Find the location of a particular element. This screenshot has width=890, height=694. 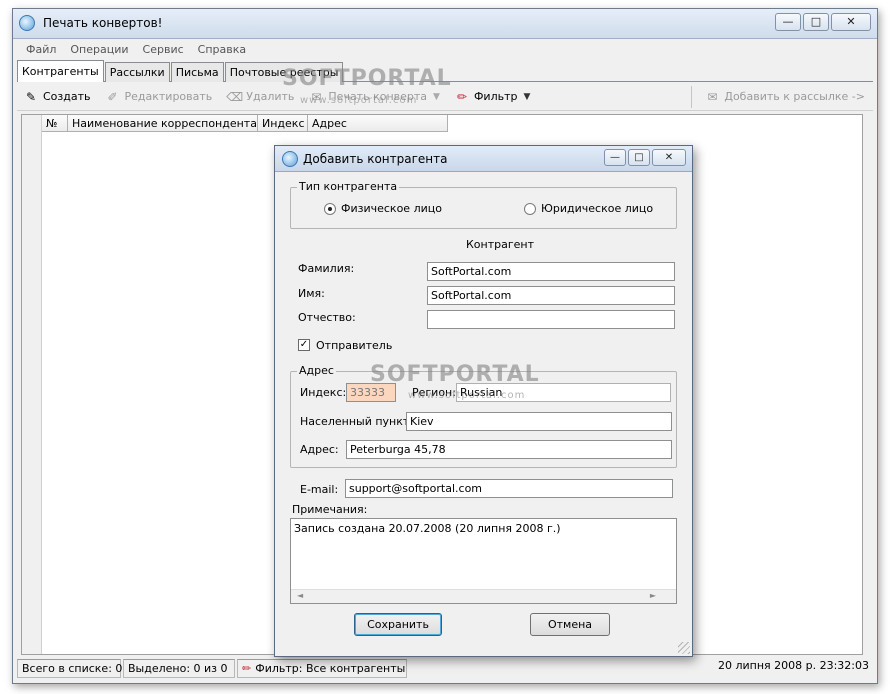

app-icon is located at coordinates (27, 23).